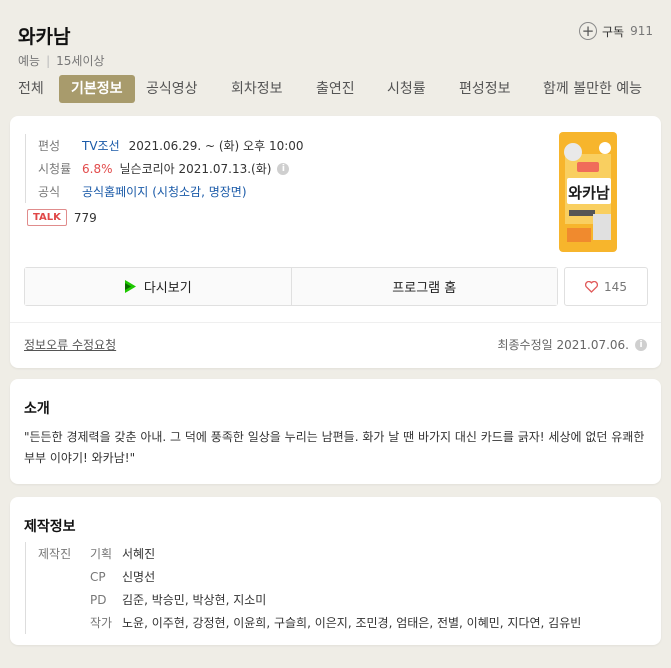 The image size is (671, 668). Describe the element at coordinates (85, 217) in the screenshot. I see `talk-count: 779` at that location.